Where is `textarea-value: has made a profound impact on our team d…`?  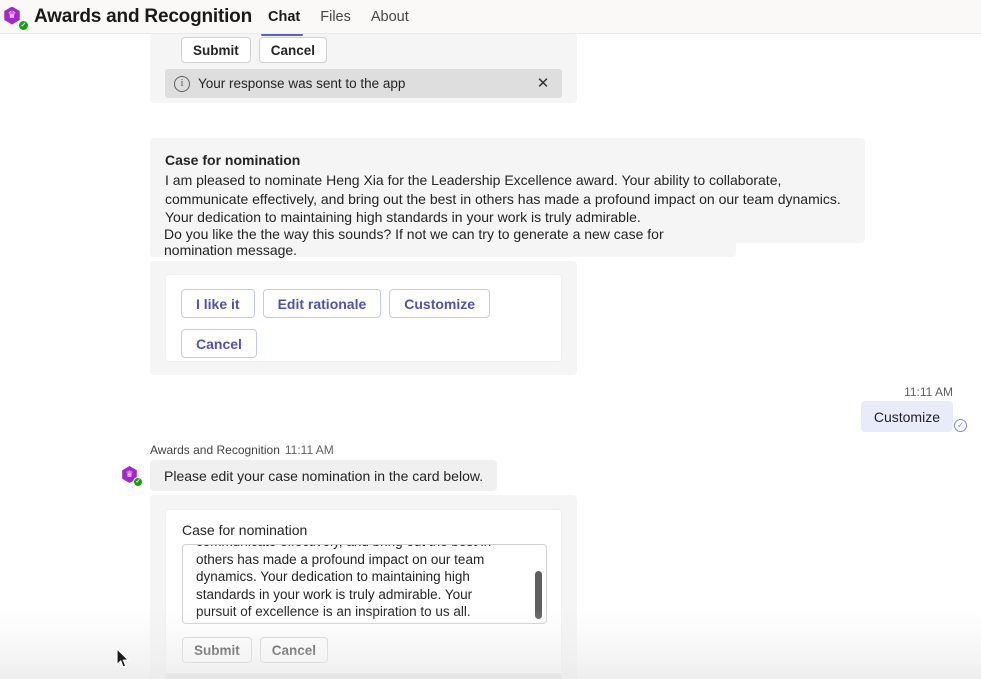 textarea-value: has made a profound impact on our team d… is located at coordinates (340, 585).